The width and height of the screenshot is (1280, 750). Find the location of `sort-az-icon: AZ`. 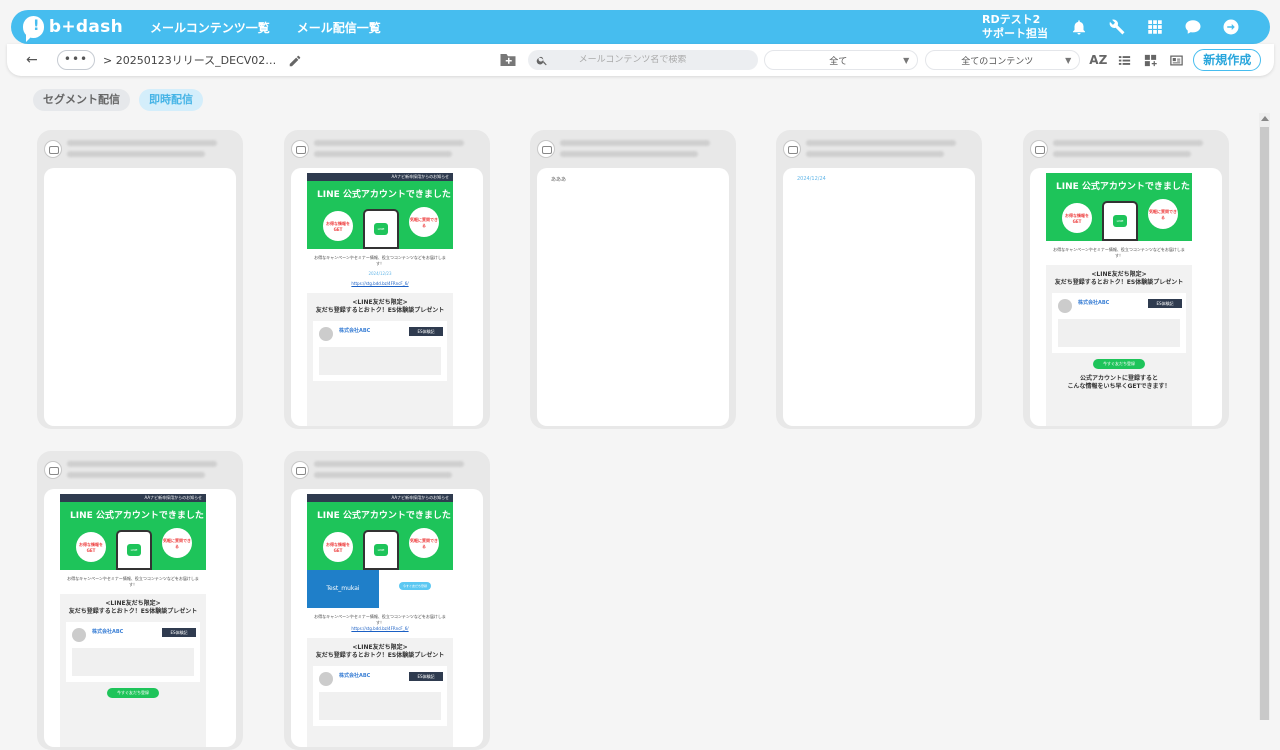

sort-az-icon: AZ is located at coordinates (1098, 60).